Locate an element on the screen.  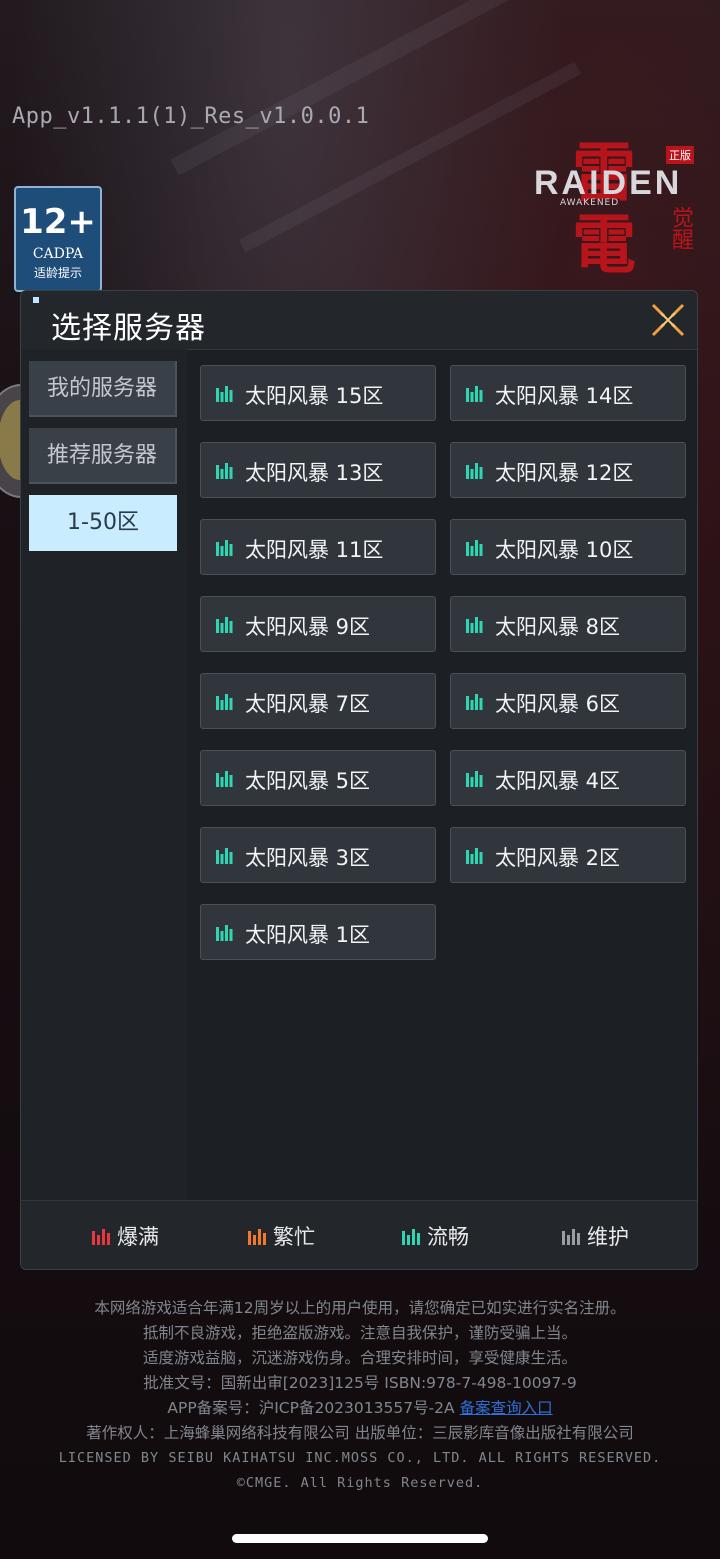
server-item: 太阳风暴 4区 is located at coordinates (568, 778).